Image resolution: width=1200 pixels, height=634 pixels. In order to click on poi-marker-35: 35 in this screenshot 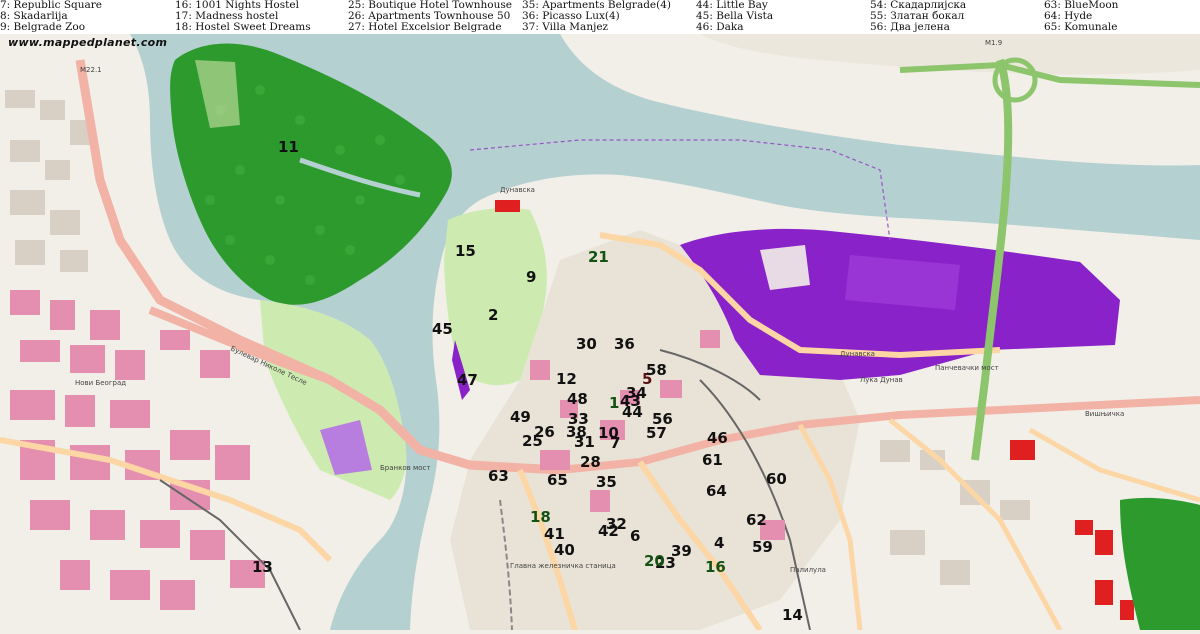, I will do `click(606, 482)`.